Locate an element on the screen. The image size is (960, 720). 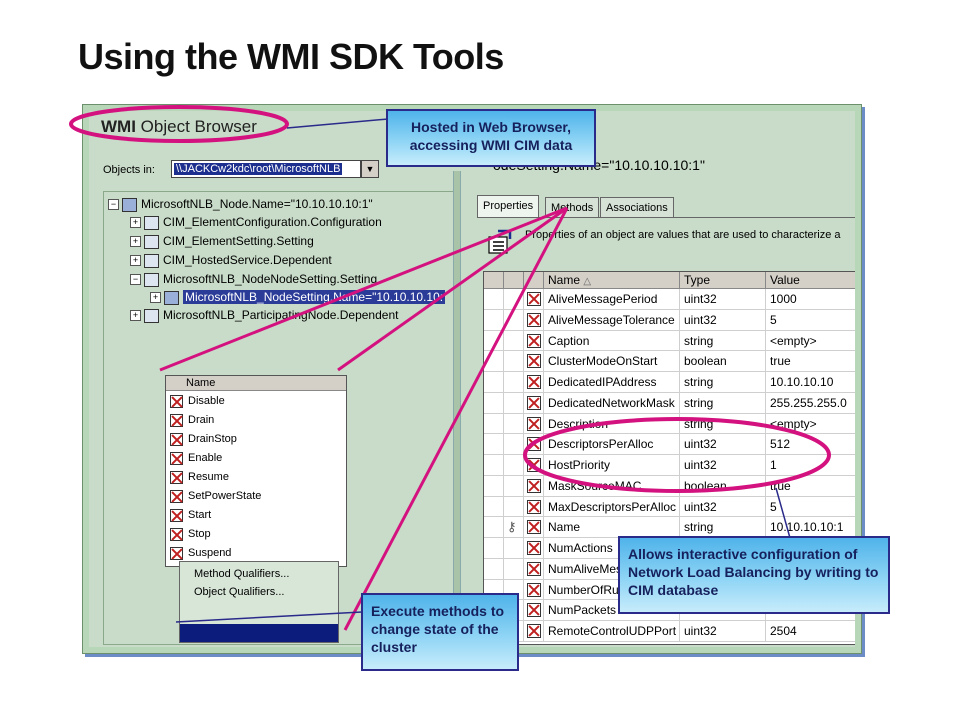
highlight-ellipse-title is located at coordinates (179, 124).